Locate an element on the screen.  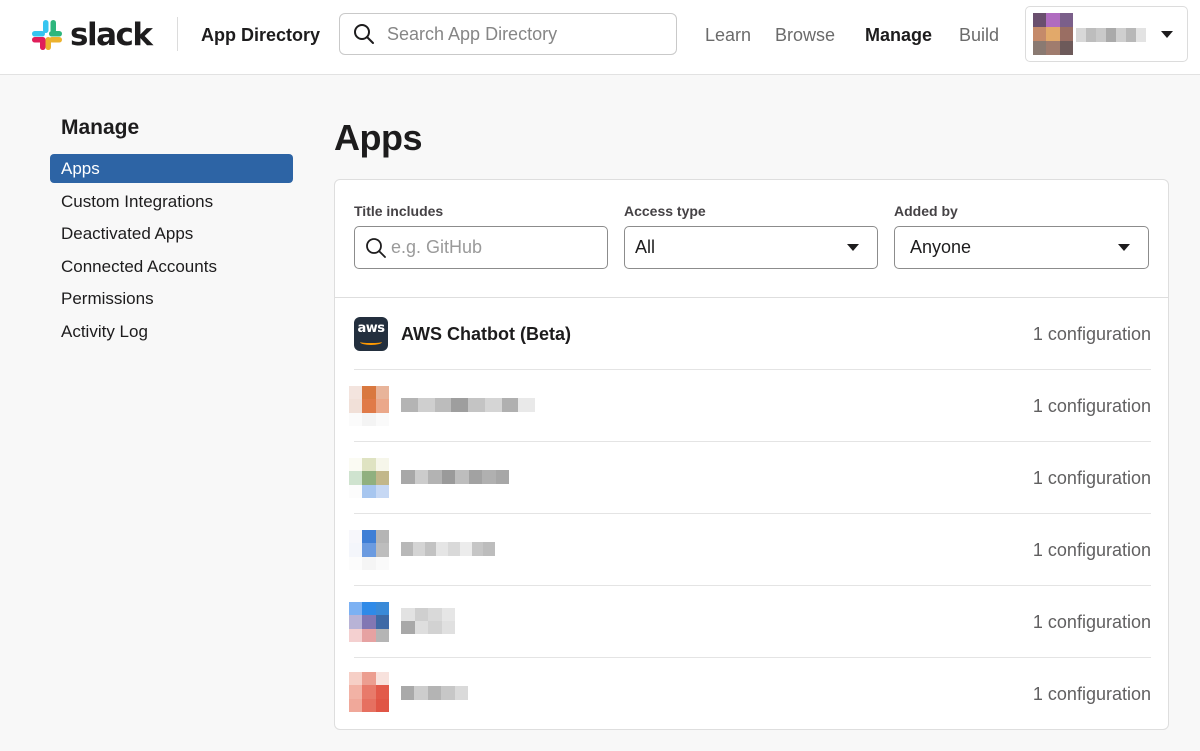
added-by-label: Added by is located at coordinates (926, 211).